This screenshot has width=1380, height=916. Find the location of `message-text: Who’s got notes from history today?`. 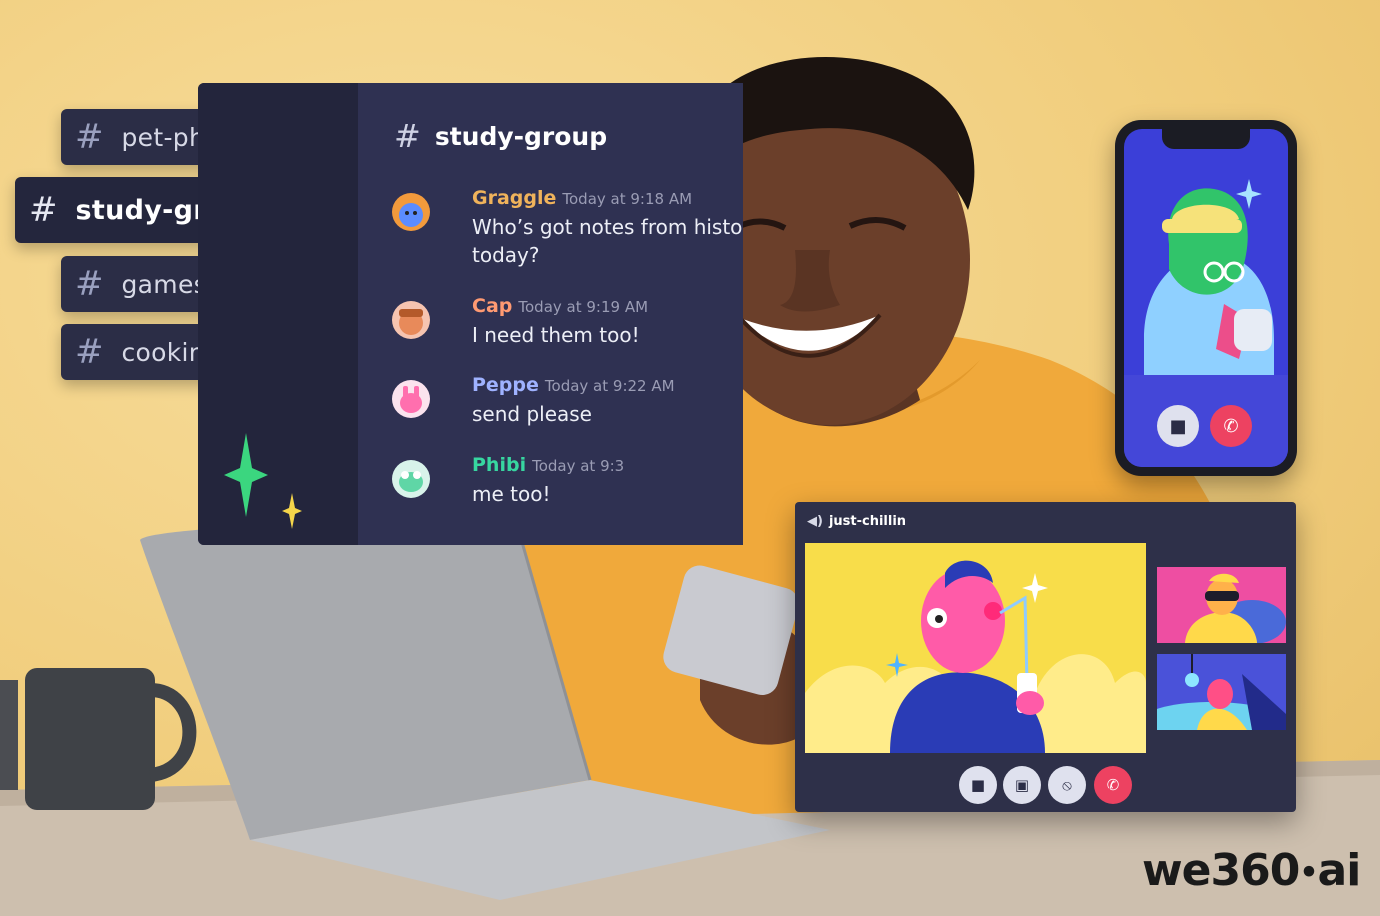

message-text: Who’s got notes from history today? is located at coordinates (607, 241).